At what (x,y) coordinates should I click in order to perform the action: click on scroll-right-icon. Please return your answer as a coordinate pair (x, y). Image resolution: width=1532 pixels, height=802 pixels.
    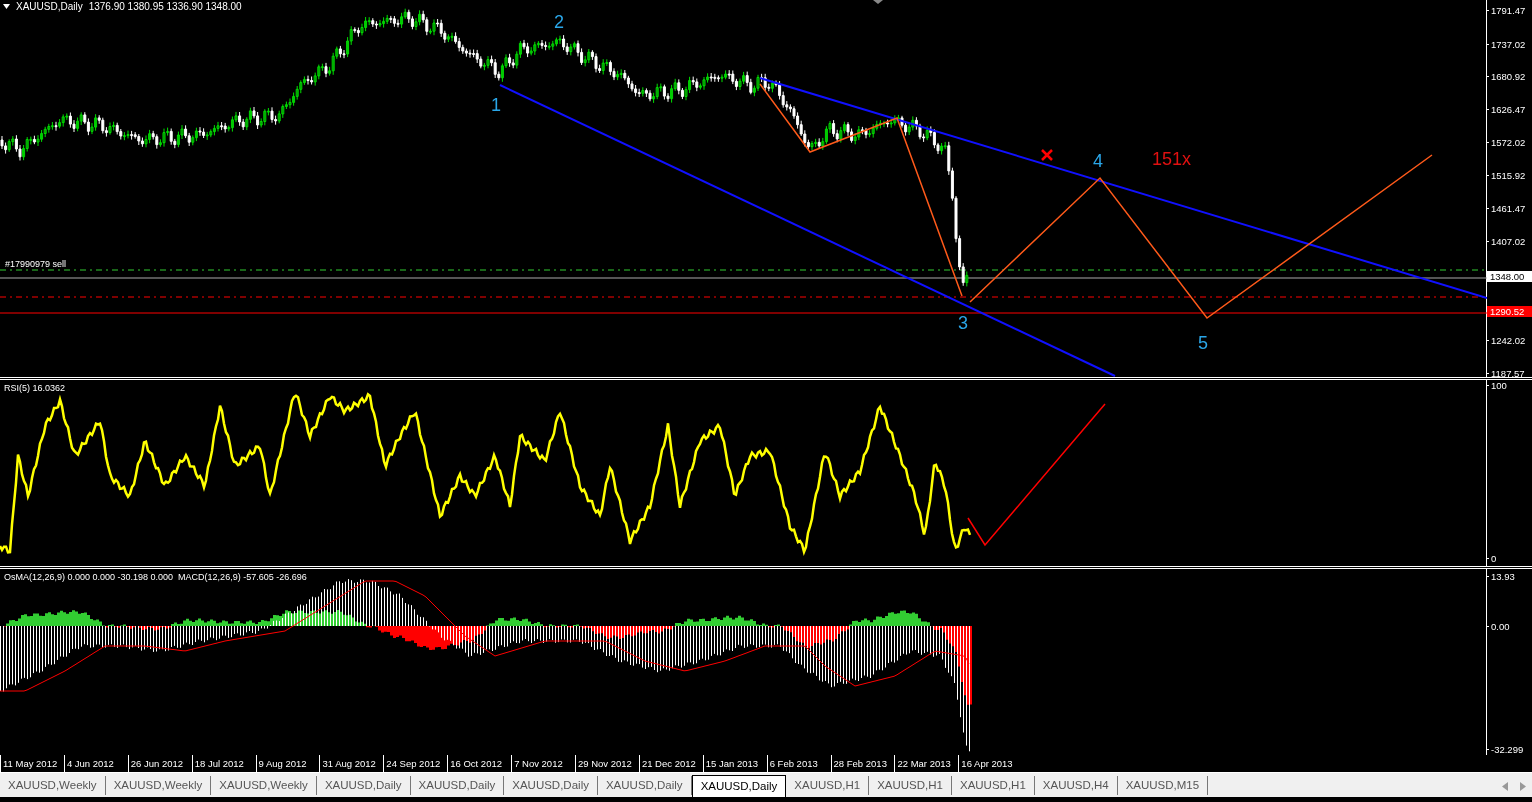
    Looking at the image, I should click on (1523, 786).